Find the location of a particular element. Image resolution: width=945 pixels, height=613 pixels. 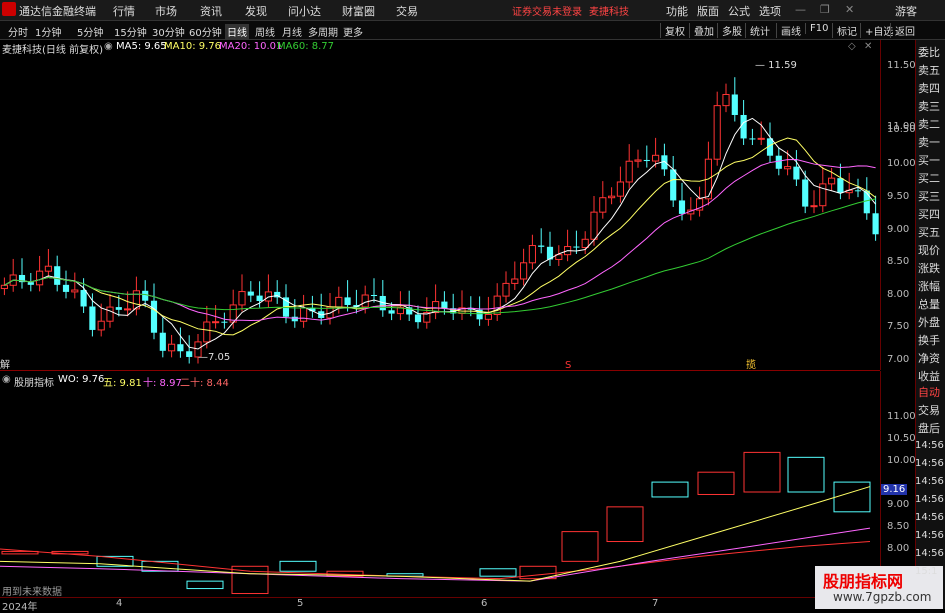

tf-daily: 日线 is located at coordinates (237, 31).